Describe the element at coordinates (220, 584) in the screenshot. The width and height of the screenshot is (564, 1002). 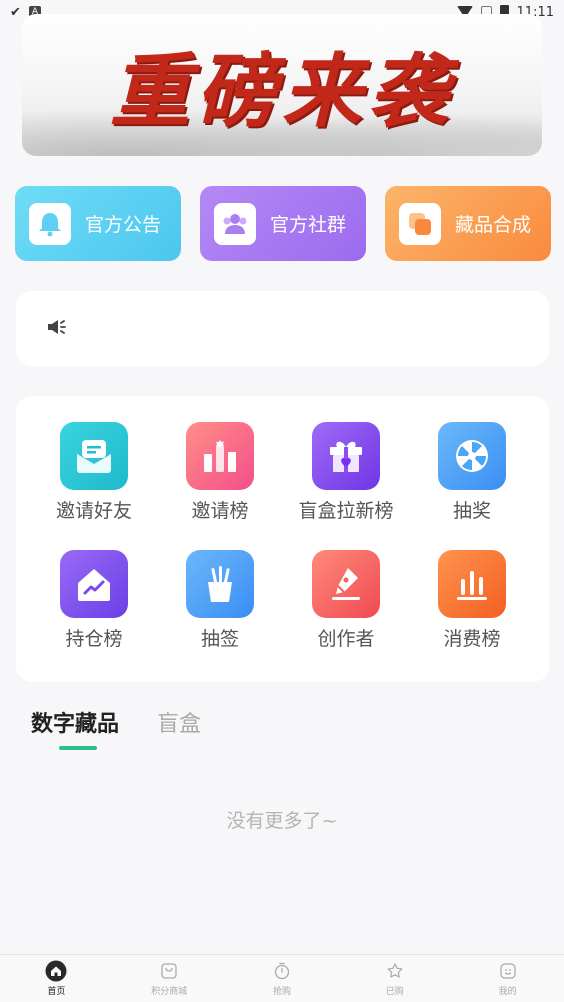
I see `sticks-icon` at that location.